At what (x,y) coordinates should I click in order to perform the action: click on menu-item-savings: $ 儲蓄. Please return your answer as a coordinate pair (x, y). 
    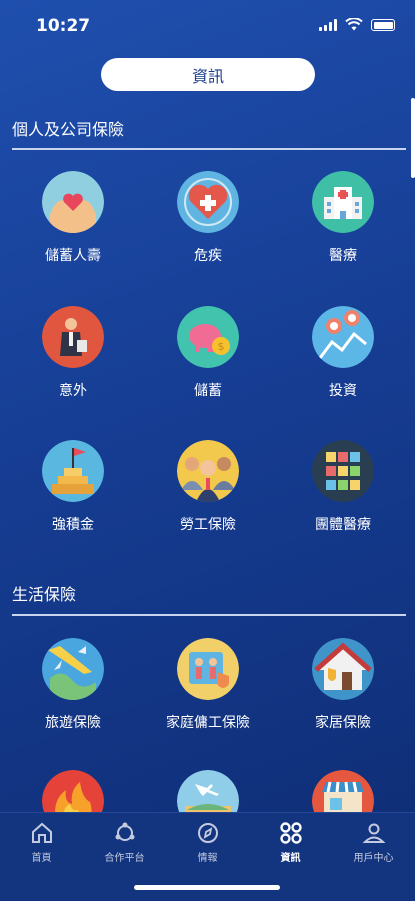
    Looking at the image, I should click on (208, 353).